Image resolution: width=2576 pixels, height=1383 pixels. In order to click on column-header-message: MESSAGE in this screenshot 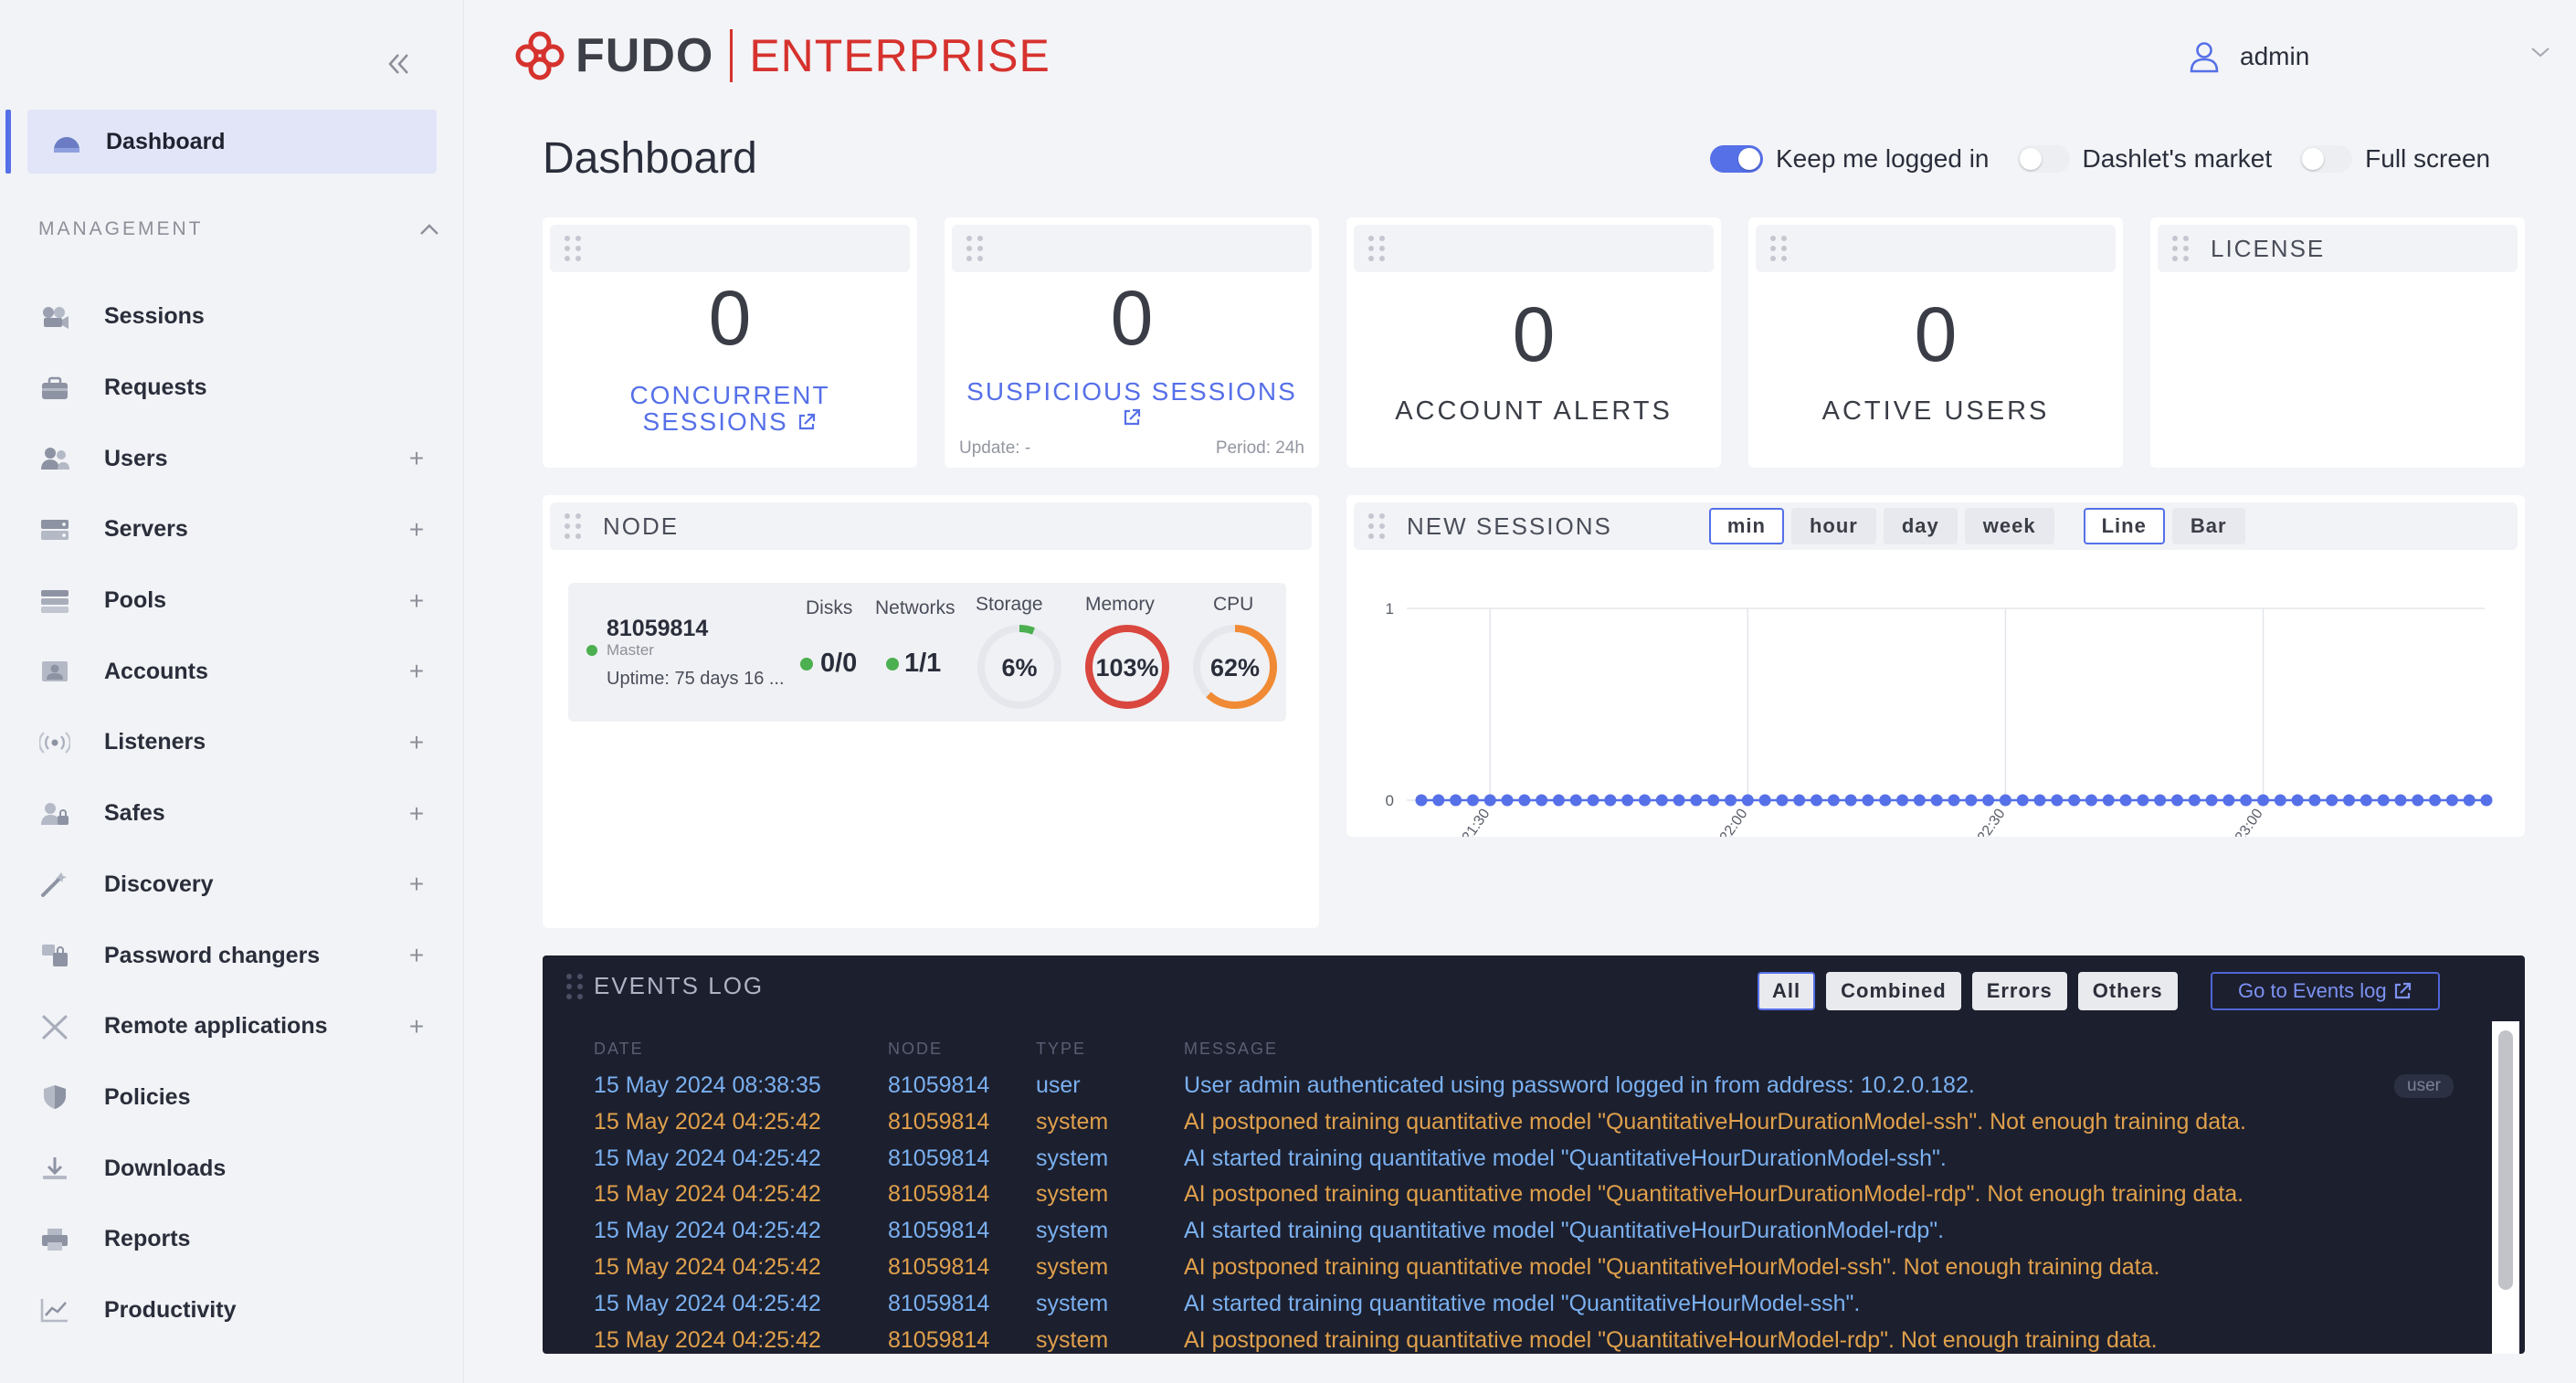, I will do `click(1231, 1049)`.